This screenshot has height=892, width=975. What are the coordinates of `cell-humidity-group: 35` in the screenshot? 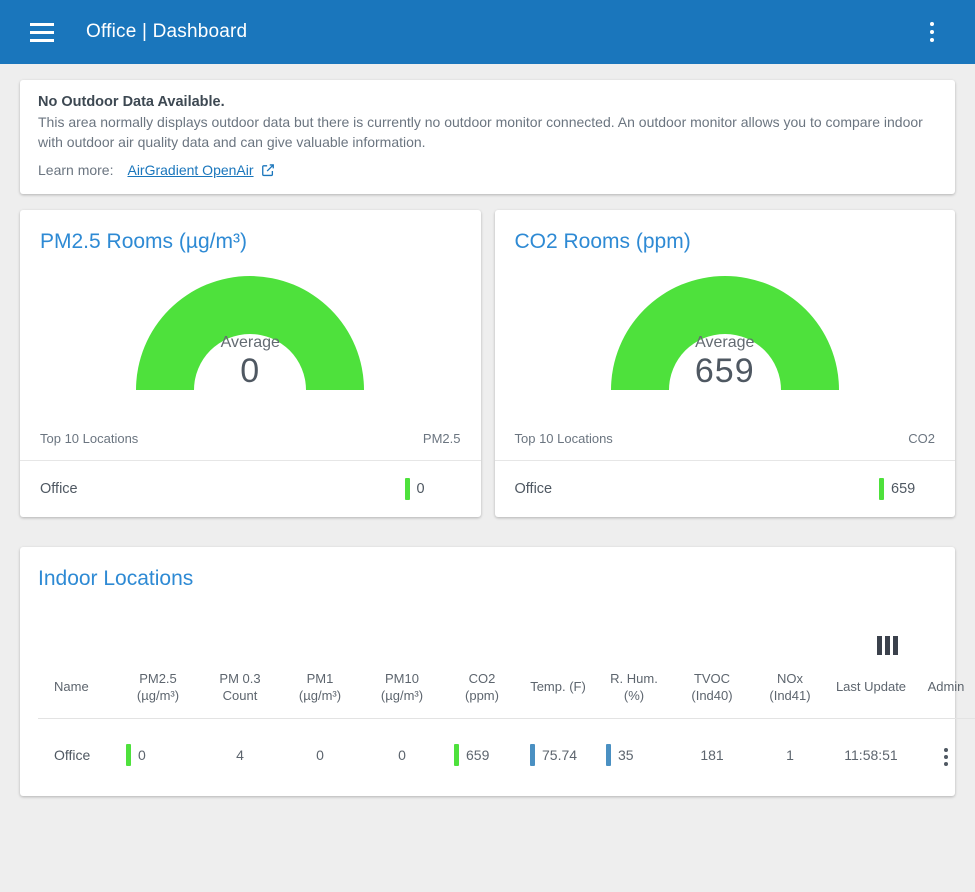 It's located at (634, 754).